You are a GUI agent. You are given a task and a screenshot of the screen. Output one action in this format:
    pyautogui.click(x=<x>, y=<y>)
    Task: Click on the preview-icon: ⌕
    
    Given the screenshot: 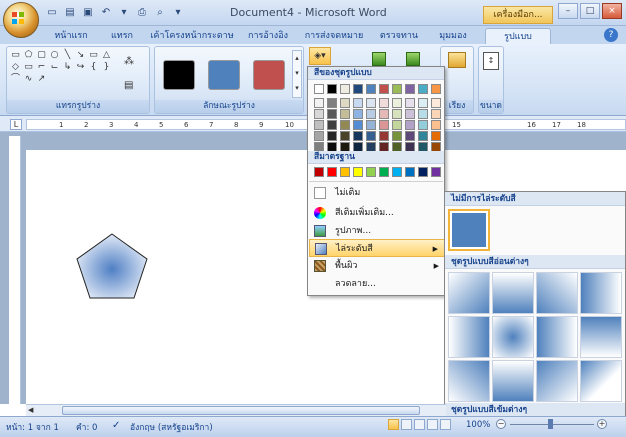 What is the action you would take?
    pyautogui.click(x=160, y=13)
    